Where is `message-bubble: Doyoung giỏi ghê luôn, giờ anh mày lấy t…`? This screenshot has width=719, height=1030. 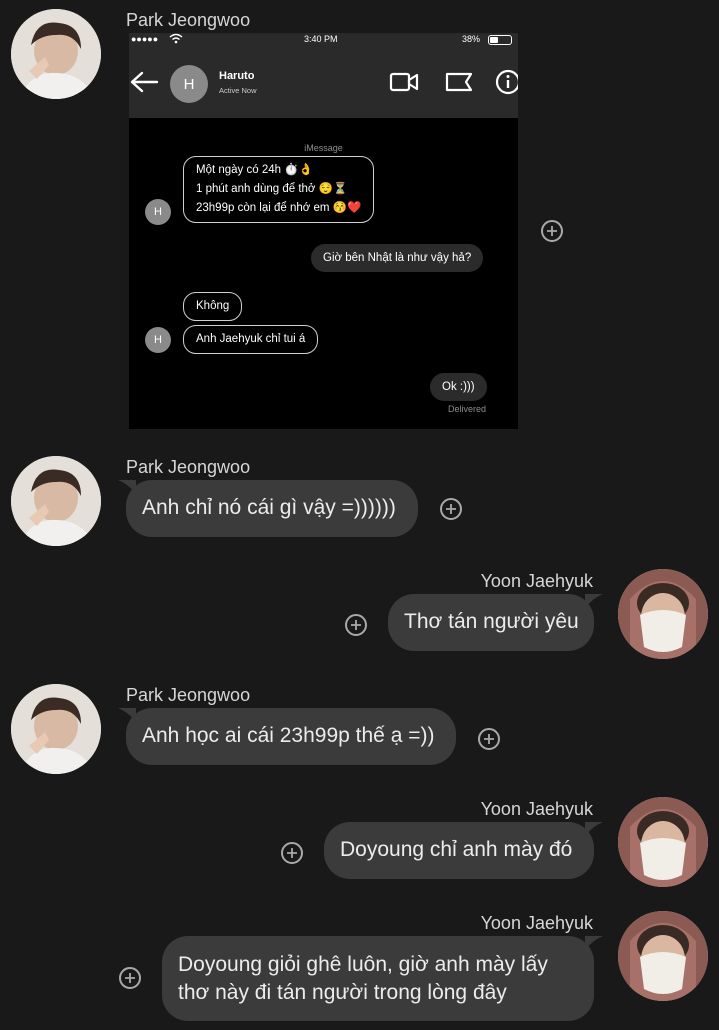 message-bubble: Doyoung giỏi ghê luôn, giờ anh mày lấy t… is located at coordinates (378, 978).